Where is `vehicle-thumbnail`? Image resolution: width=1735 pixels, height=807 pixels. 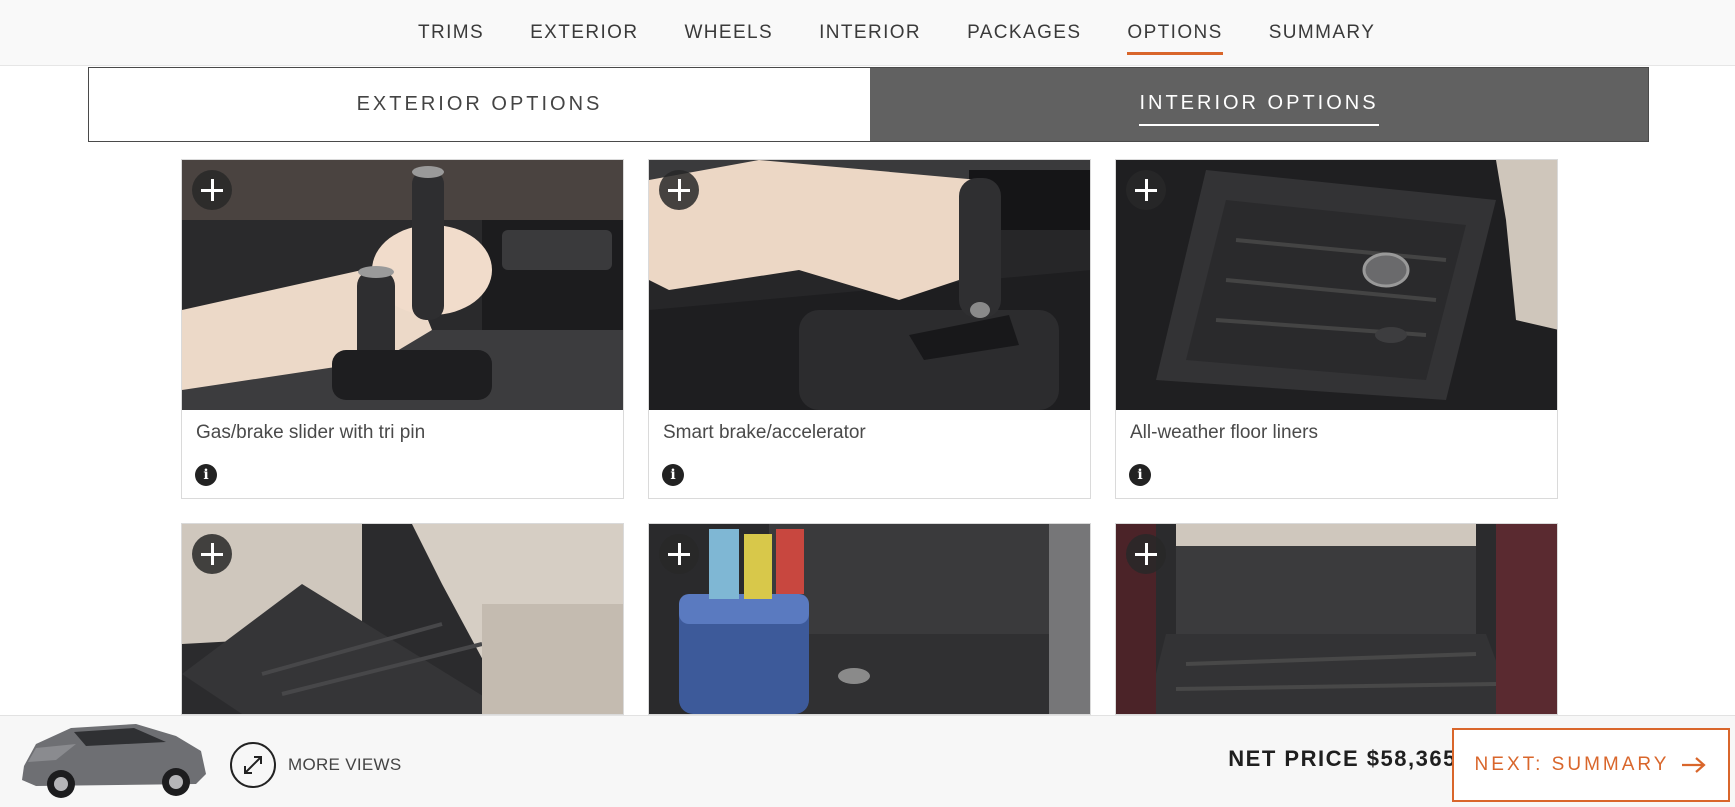
vehicle-thumbnail is located at coordinates (114, 761).